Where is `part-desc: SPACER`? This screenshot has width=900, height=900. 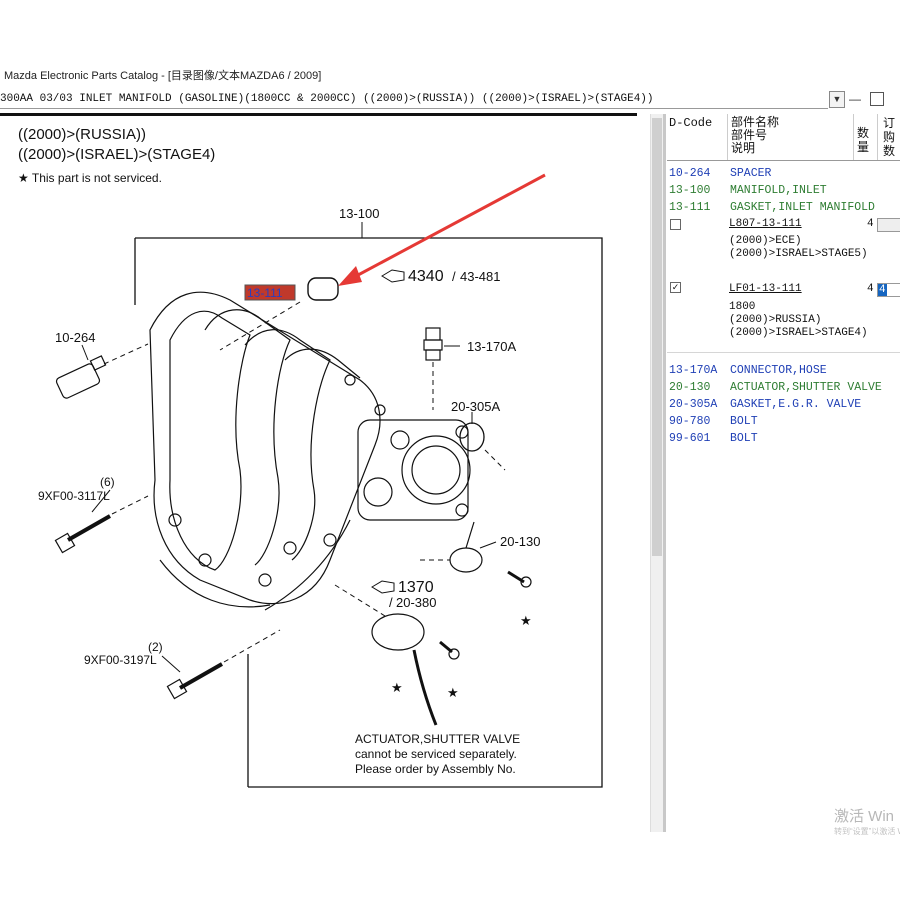 part-desc: SPACER is located at coordinates (751, 173).